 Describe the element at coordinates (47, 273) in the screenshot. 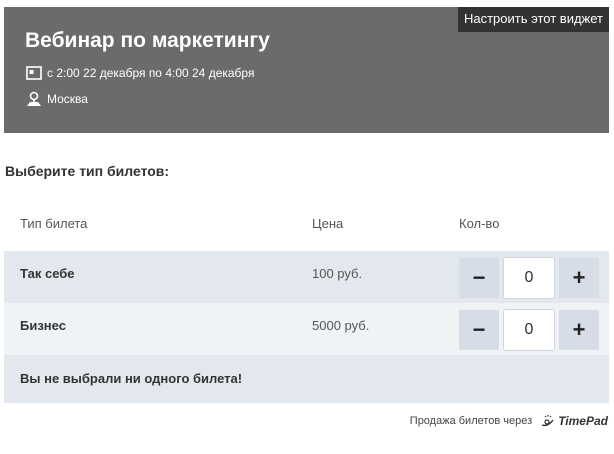

I see `ticket-name: Так себе` at that location.